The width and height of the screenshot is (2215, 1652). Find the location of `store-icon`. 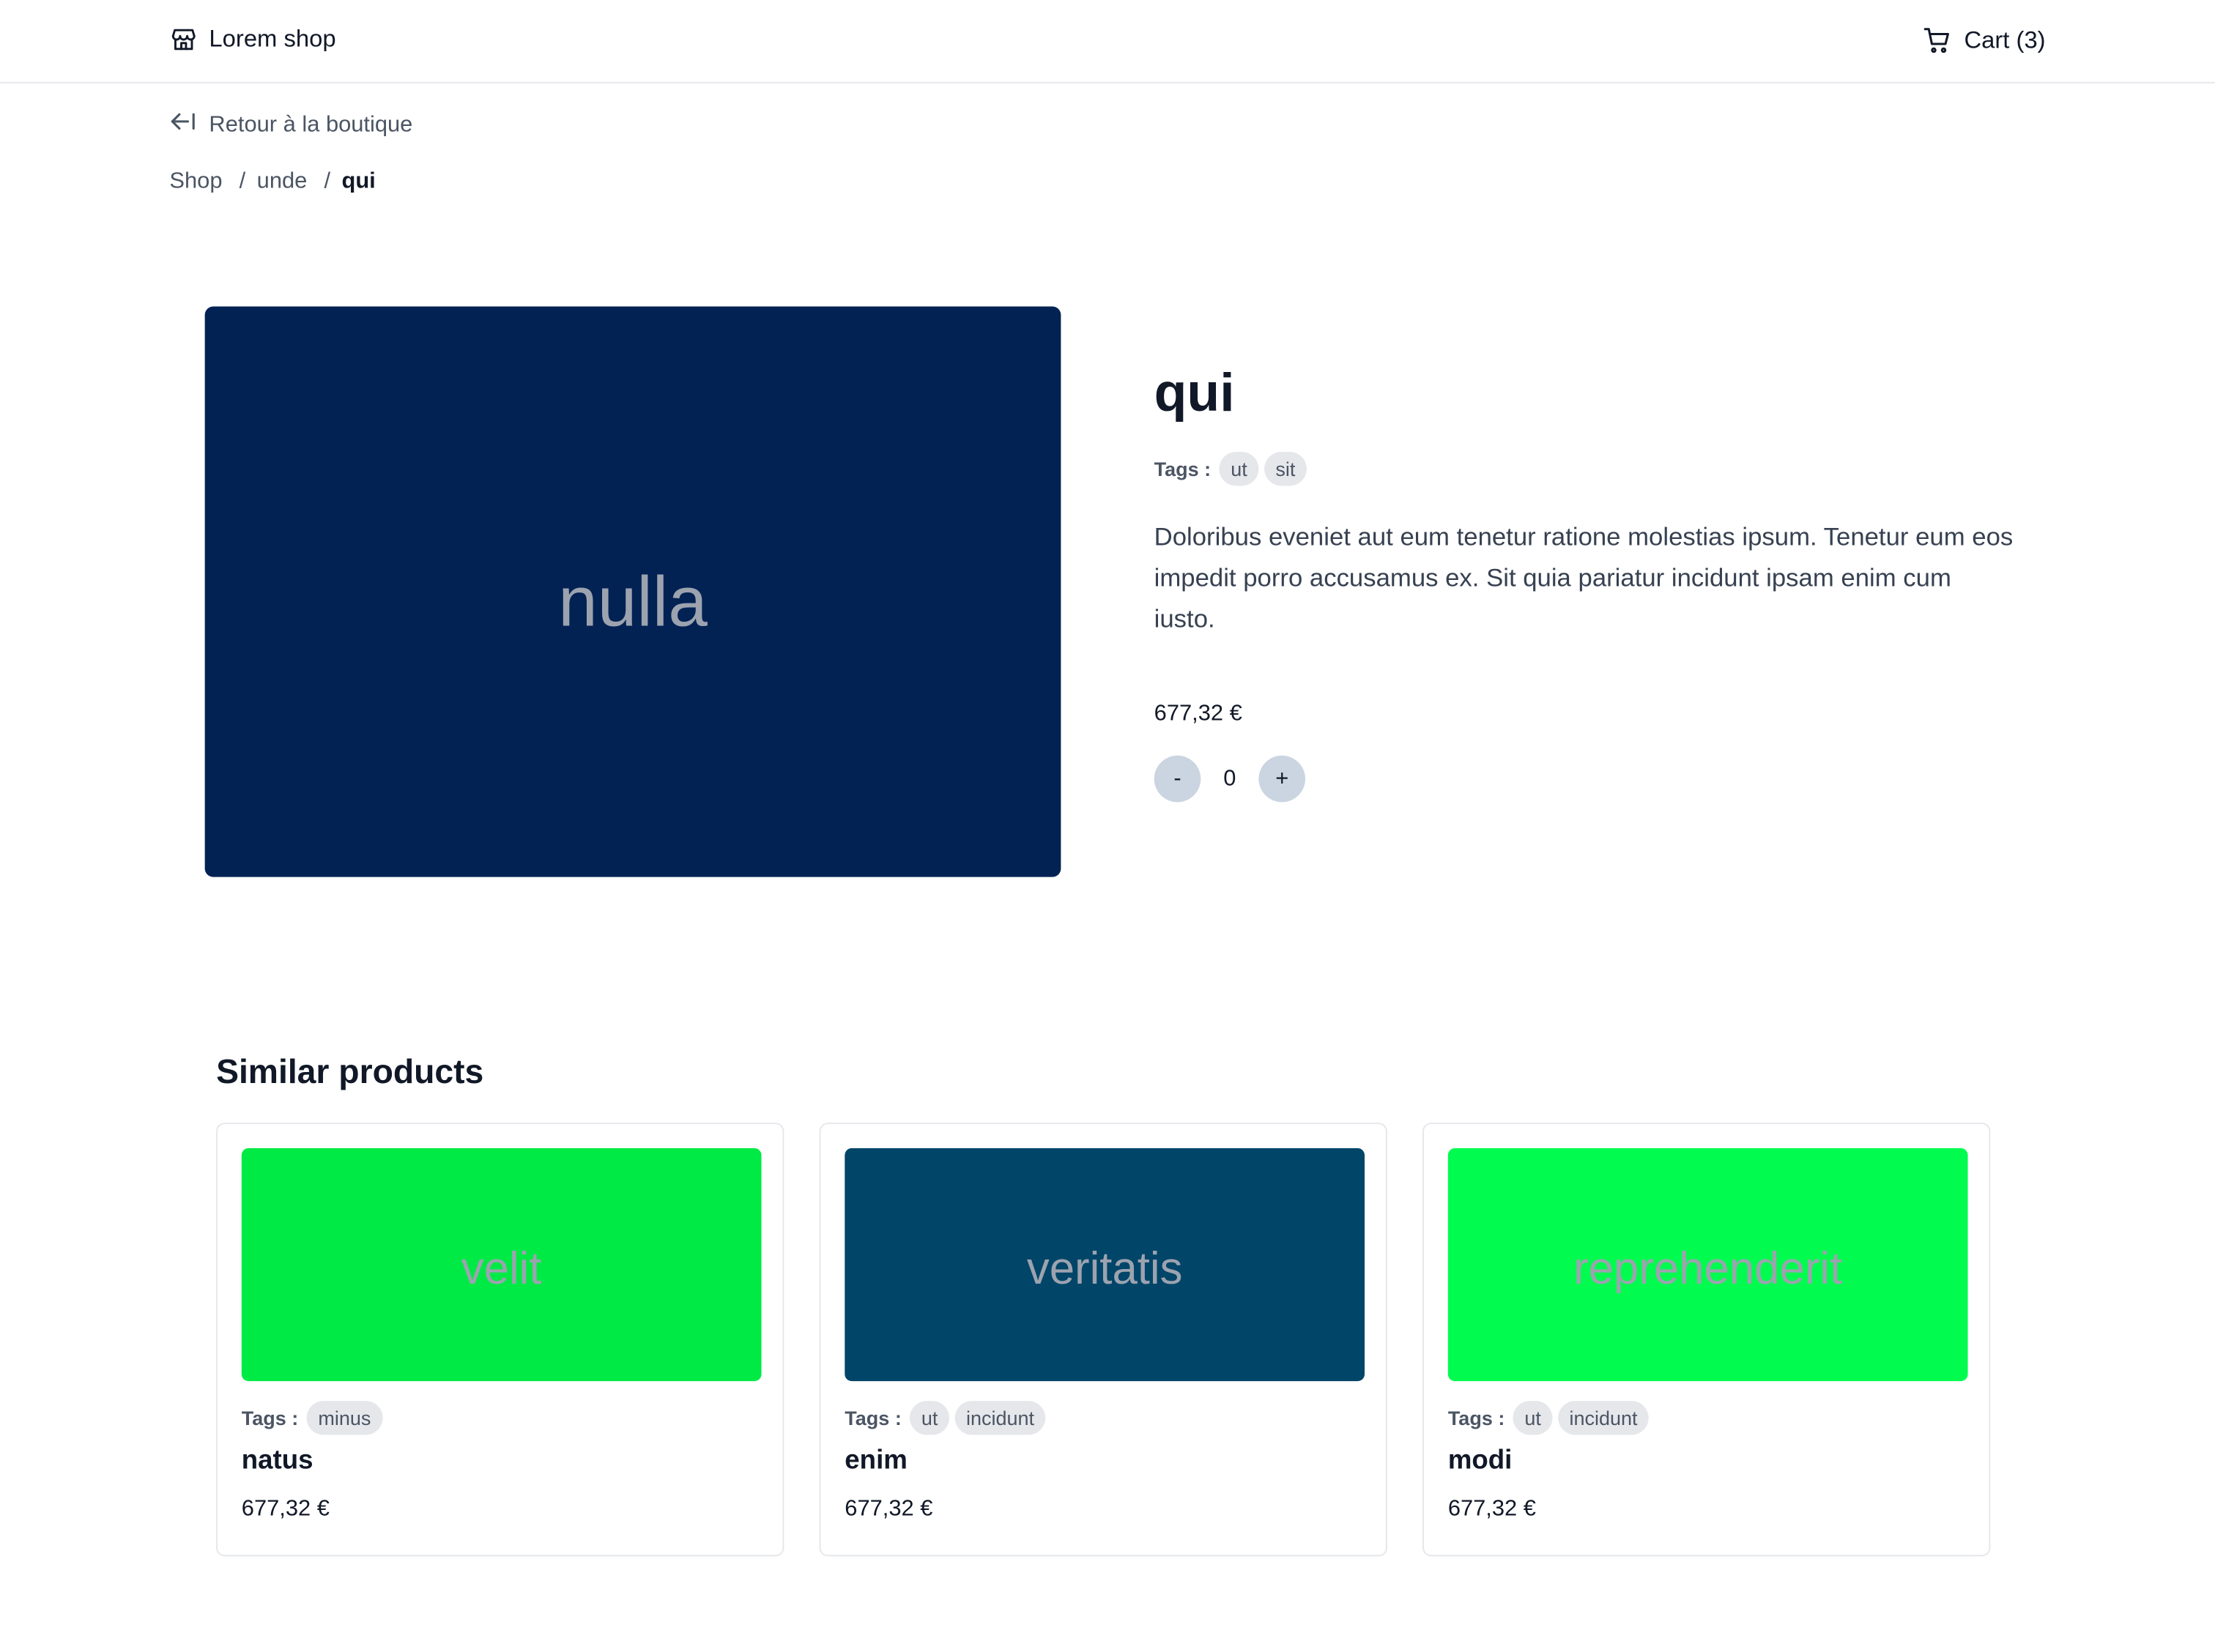

store-icon is located at coordinates (183, 40).